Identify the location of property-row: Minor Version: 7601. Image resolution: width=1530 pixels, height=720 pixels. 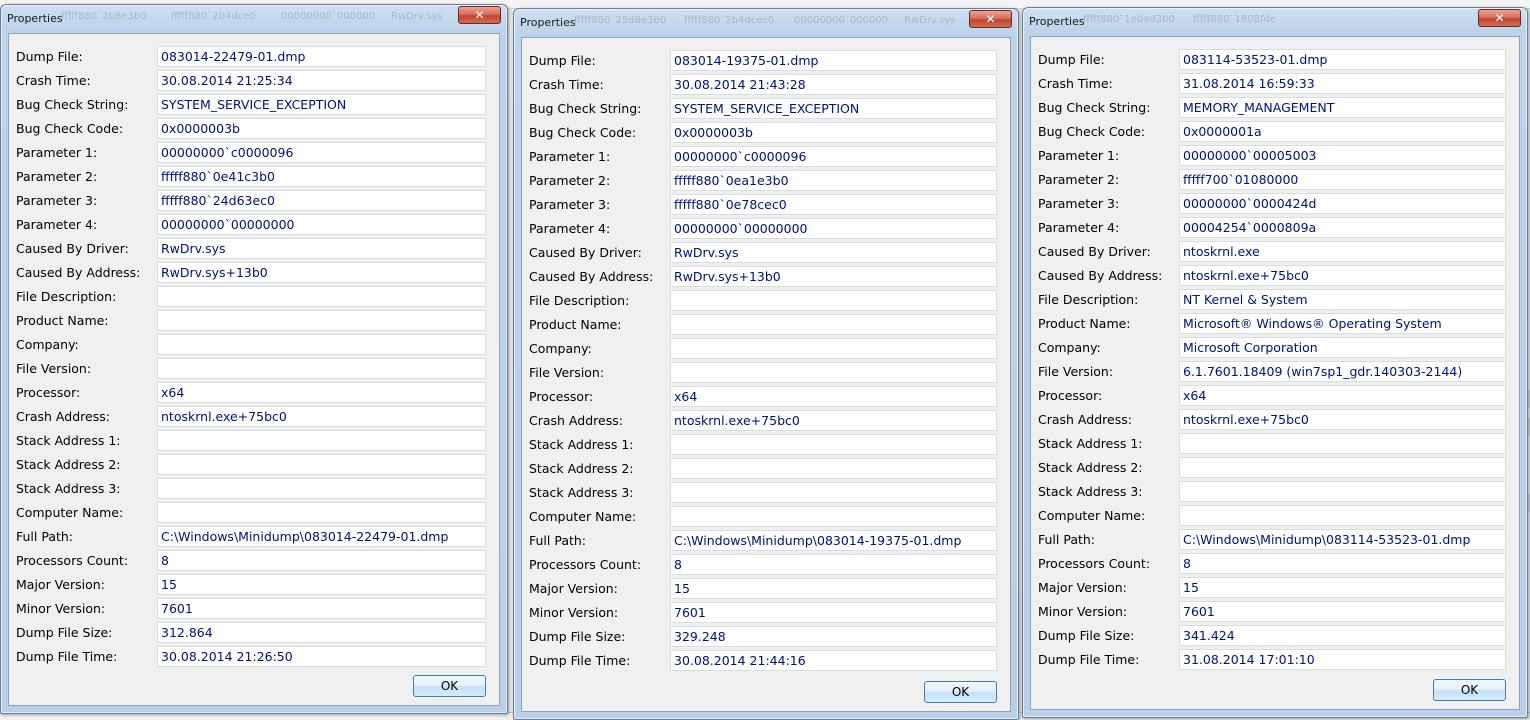
(1275, 611).